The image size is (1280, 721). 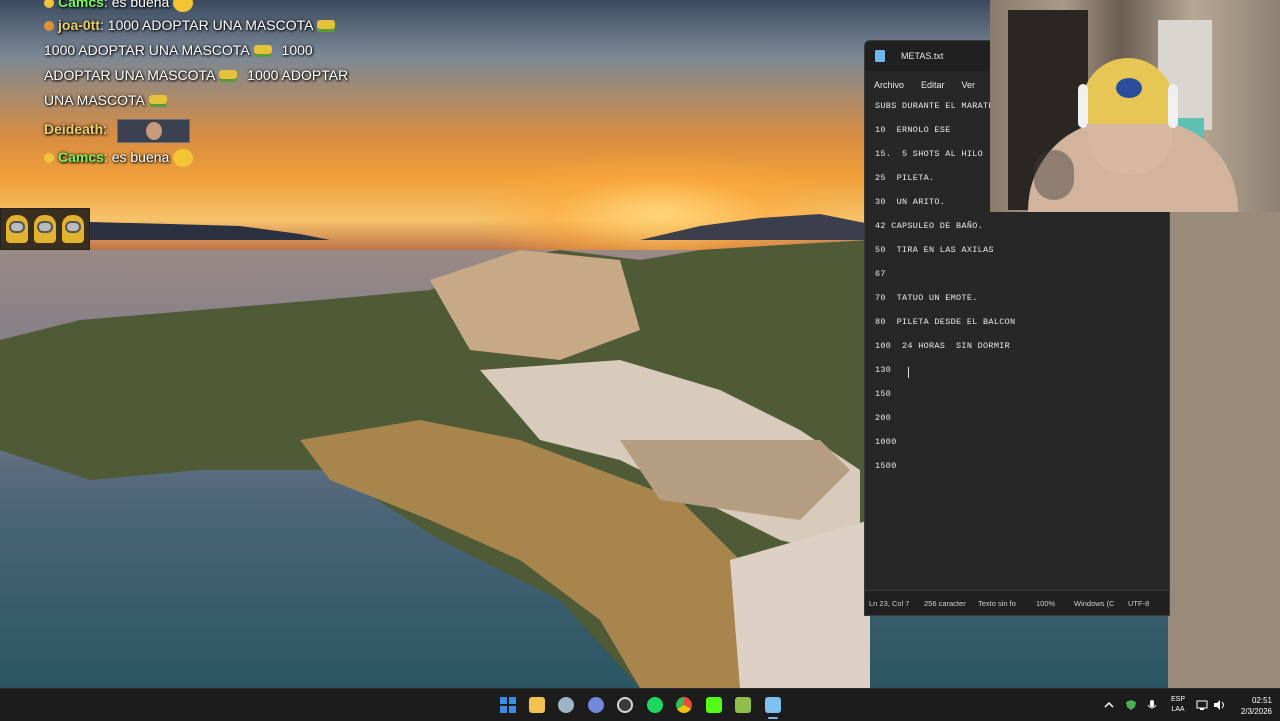 What do you see at coordinates (883, 418) in the screenshot?
I see `text-line: 200` at bounding box center [883, 418].